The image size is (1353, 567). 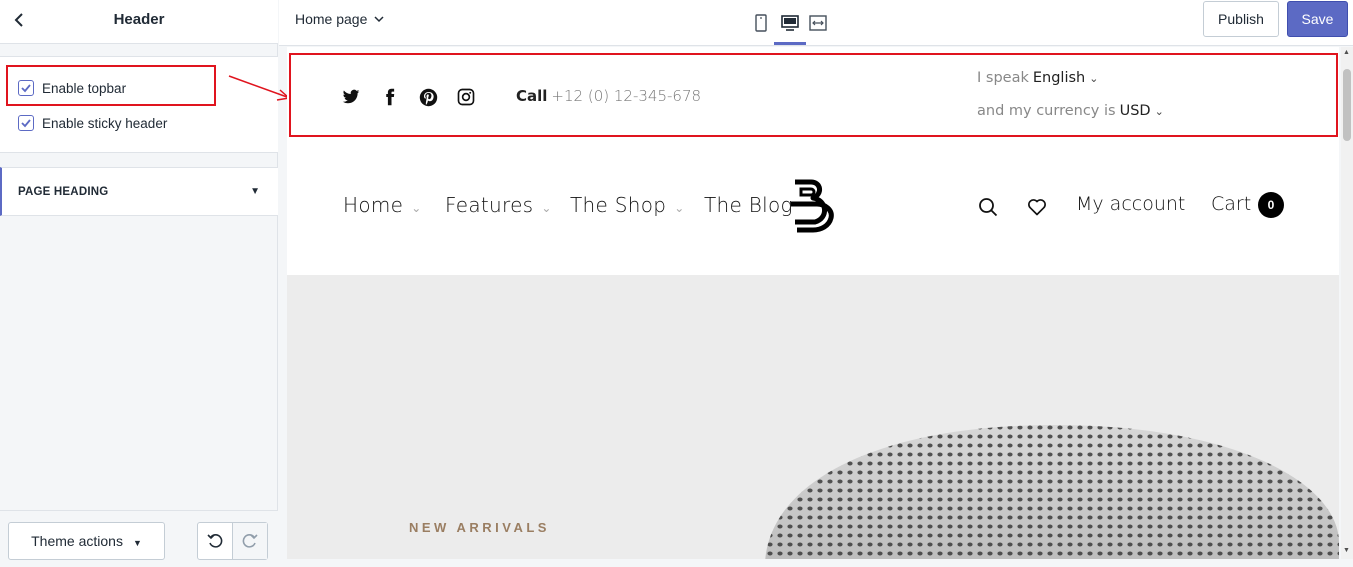 What do you see at coordinates (1046, 111) in the screenshot?
I see `curr-prefix: and my currency is` at bounding box center [1046, 111].